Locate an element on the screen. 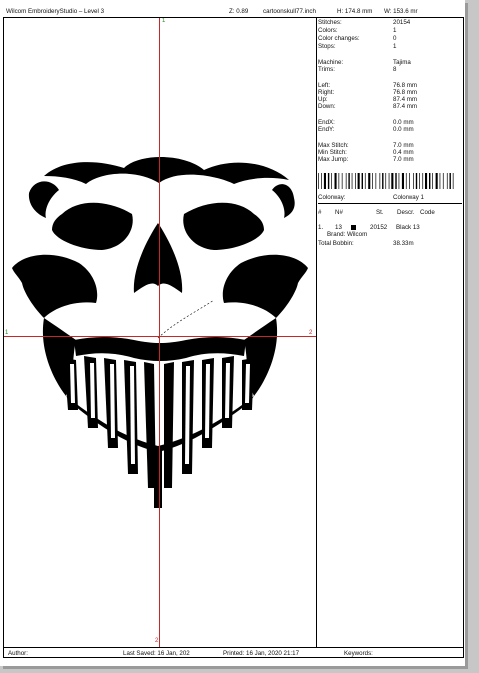 The height and width of the screenshot is (673, 479). stat-row: Machine: Tajima is located at coordinates (364, 62).